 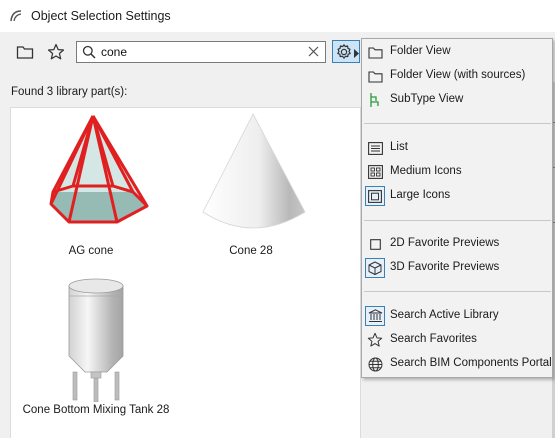 What do you see at coordinates (444, 315) in the screenshot?
I see `menu-item-label: Search Active Library` at bounding box center [444, 315].